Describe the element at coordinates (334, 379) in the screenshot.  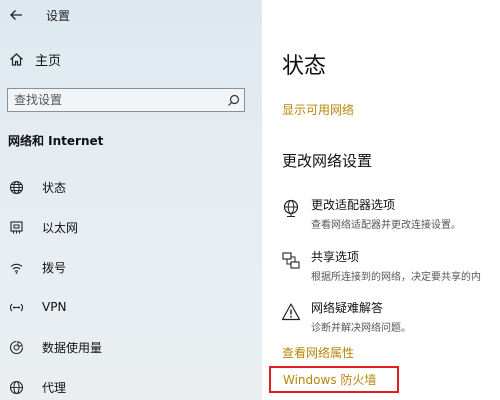
I see `windows-firewall-link: Windows 防火墙` at that location.